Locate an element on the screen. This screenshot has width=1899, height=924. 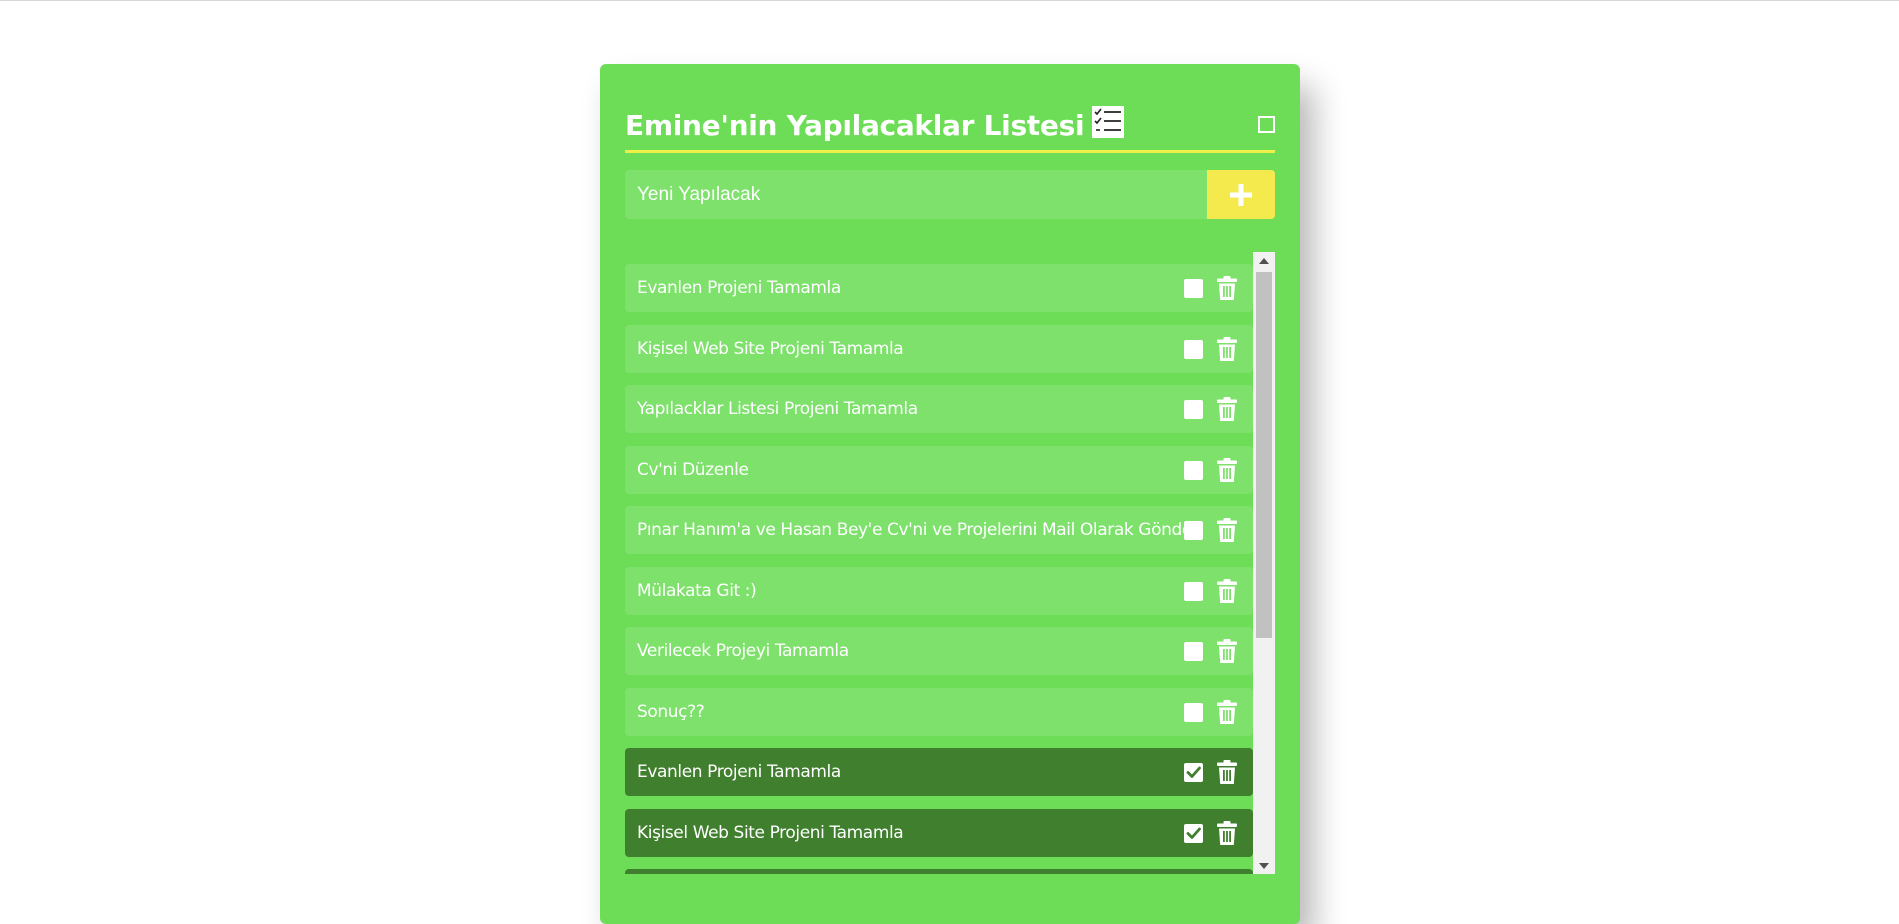
todo-item-text: Verilecek Projeyi Tamamla is located at coordinates (743, 651).